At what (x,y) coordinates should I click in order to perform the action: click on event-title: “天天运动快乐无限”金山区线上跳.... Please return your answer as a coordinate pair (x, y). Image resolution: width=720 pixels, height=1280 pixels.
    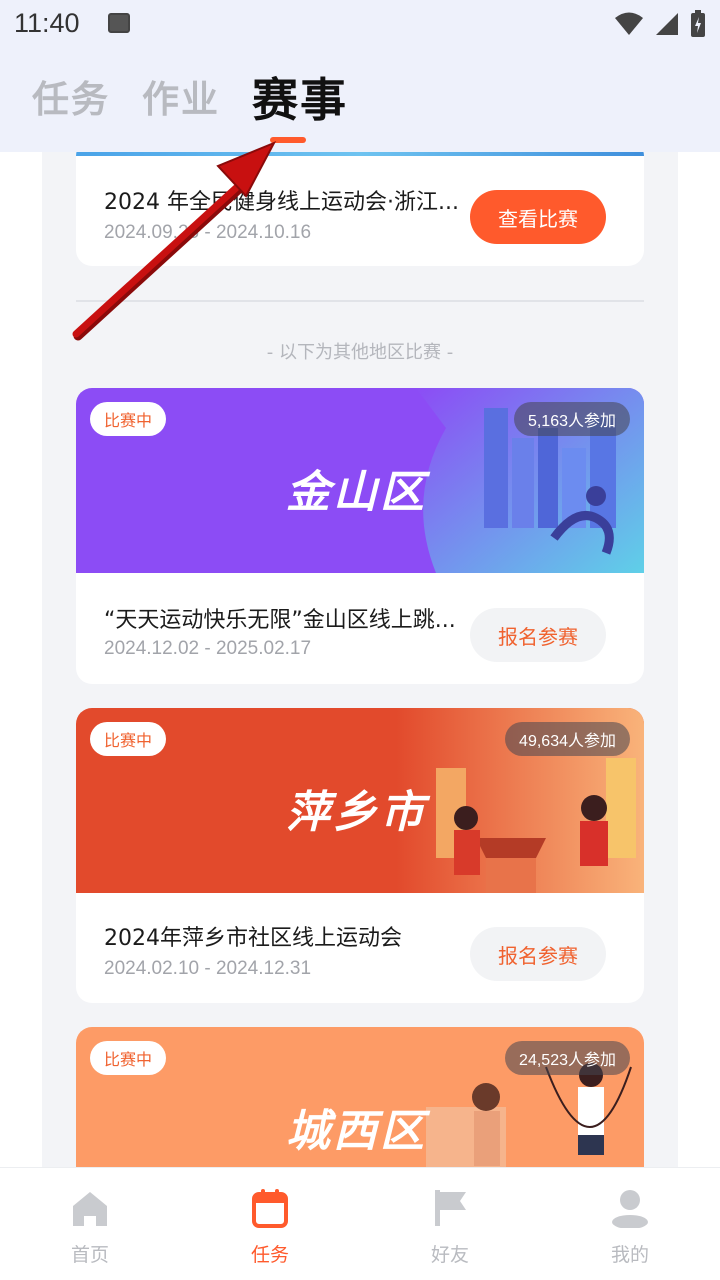
    Looking at the image, I should click on (280, 620).